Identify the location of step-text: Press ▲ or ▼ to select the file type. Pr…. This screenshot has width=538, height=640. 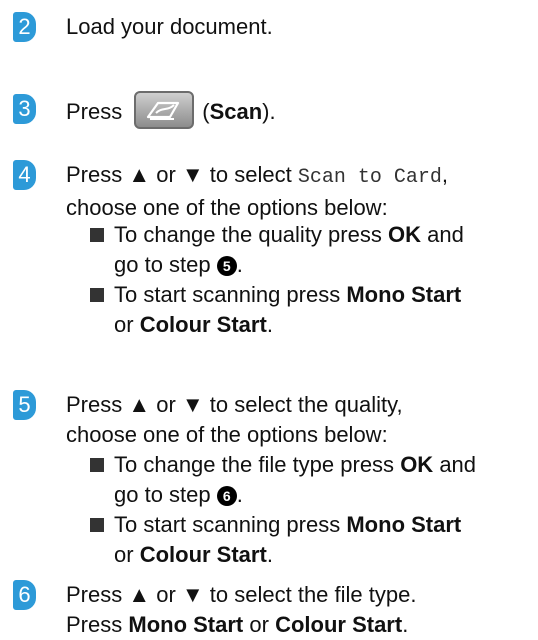
(241, 609).